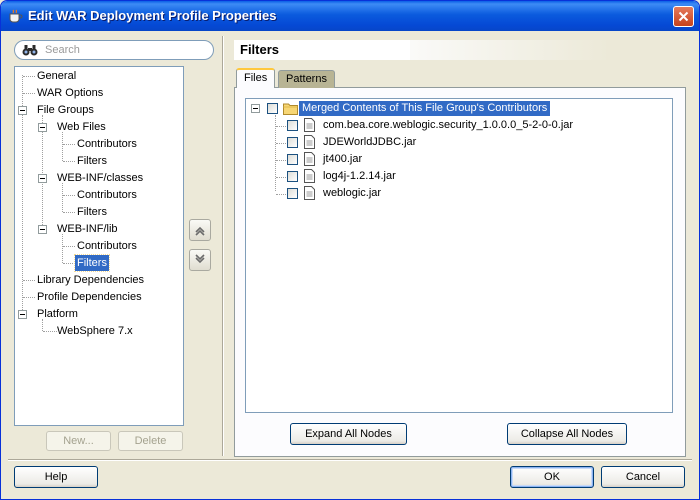 This screenshot has height=500, width=700. Describe the element at coordinates (100, 178) in the screenshot. I see `tree-item-webinf-classes: WEB-INF/classes` at that location.